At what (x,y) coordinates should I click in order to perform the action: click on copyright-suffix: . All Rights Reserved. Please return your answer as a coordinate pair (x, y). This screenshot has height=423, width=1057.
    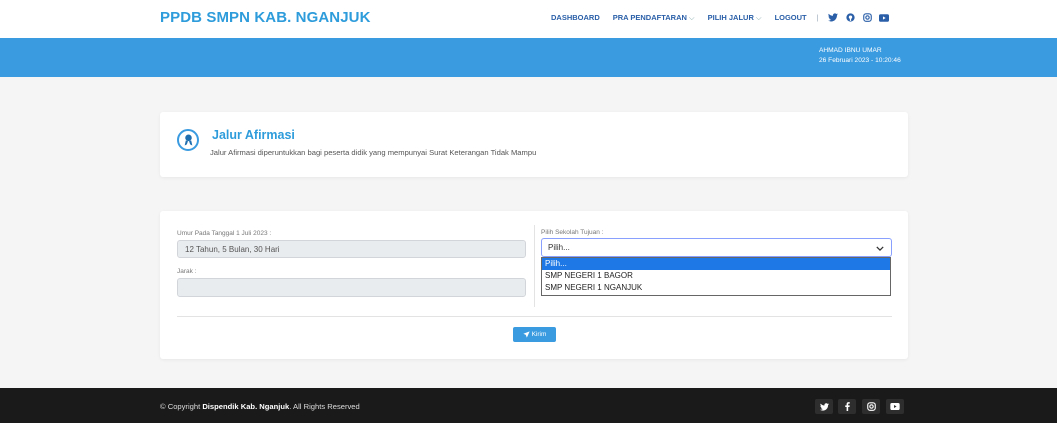
    Looking at the image, I should click on (324, 406).